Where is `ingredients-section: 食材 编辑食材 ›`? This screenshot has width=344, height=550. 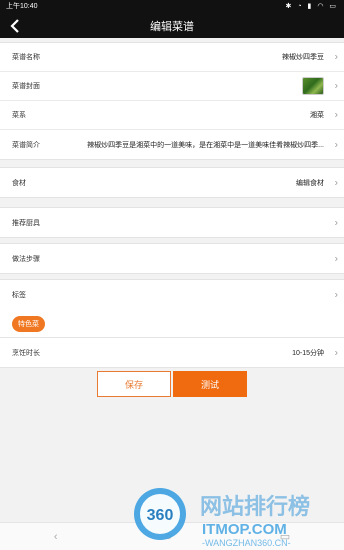 ingredients-section: 食材 编辑食材 › is located at coordinates (172, 182).